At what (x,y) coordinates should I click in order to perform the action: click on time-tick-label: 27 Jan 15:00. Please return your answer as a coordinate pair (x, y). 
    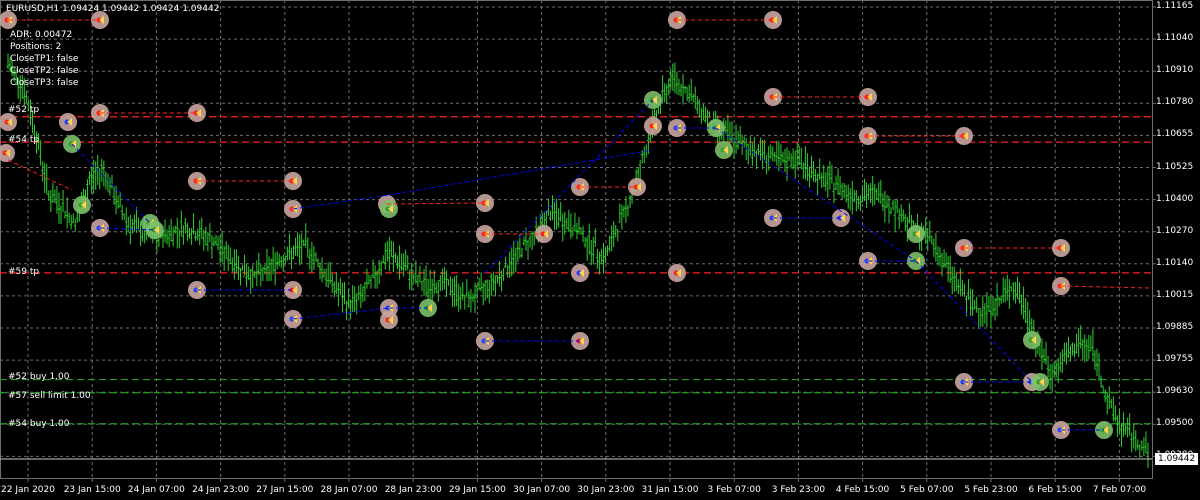
    Looking at the image, I should click on (285, 490).